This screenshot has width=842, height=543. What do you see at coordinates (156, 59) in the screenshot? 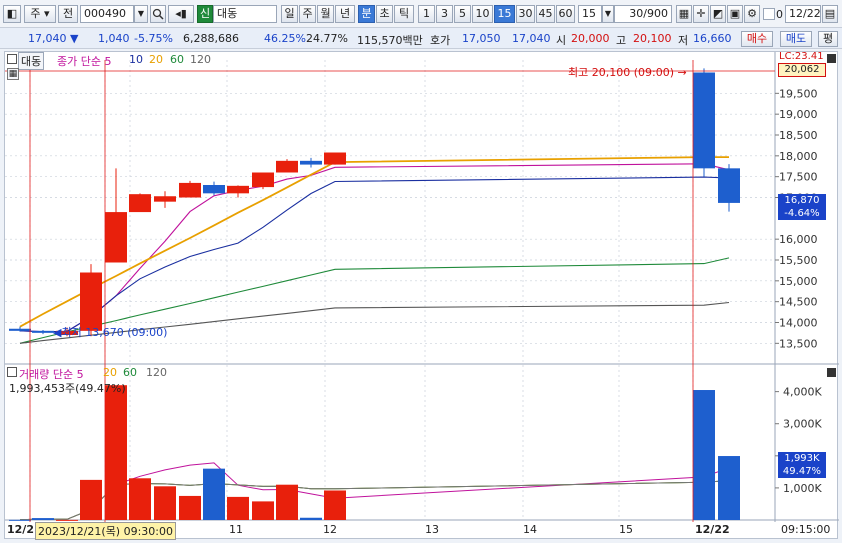
I see `ma-20-label: 20` at bounding box center [156, 59].